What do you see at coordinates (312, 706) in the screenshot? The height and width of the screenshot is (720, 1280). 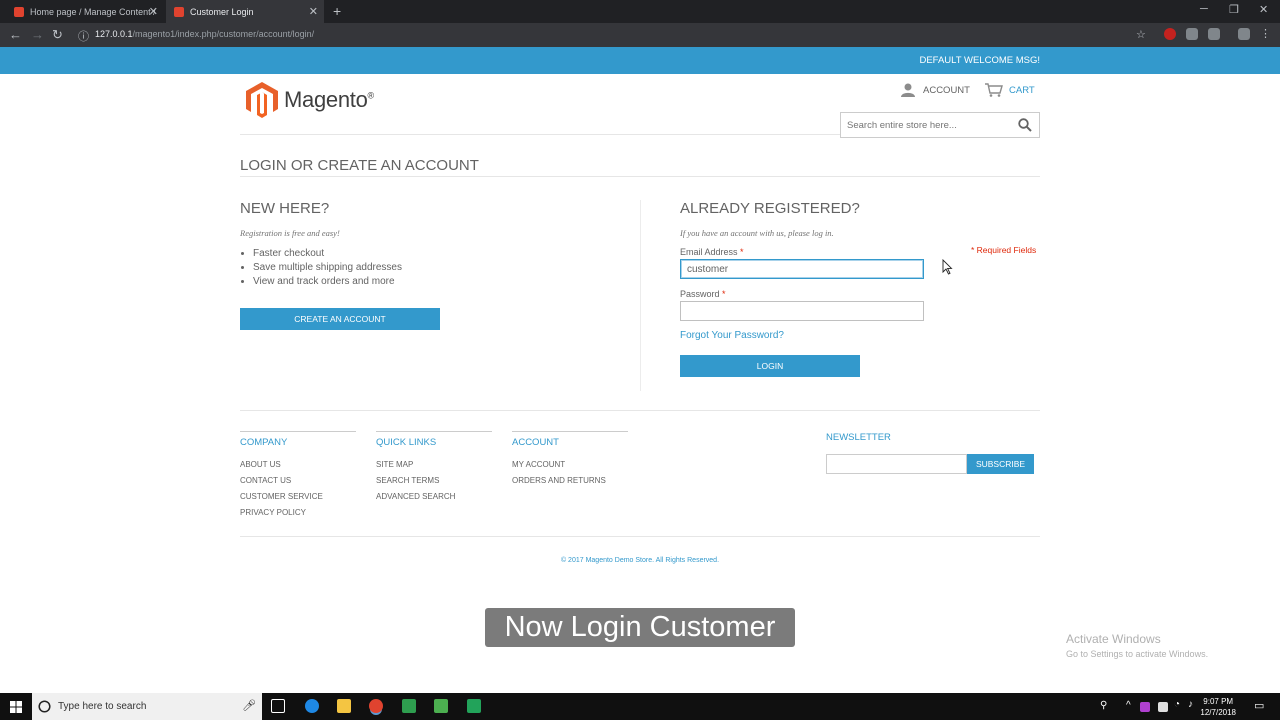 I see `edge-browser-icon` at bounding box center [312, 706].